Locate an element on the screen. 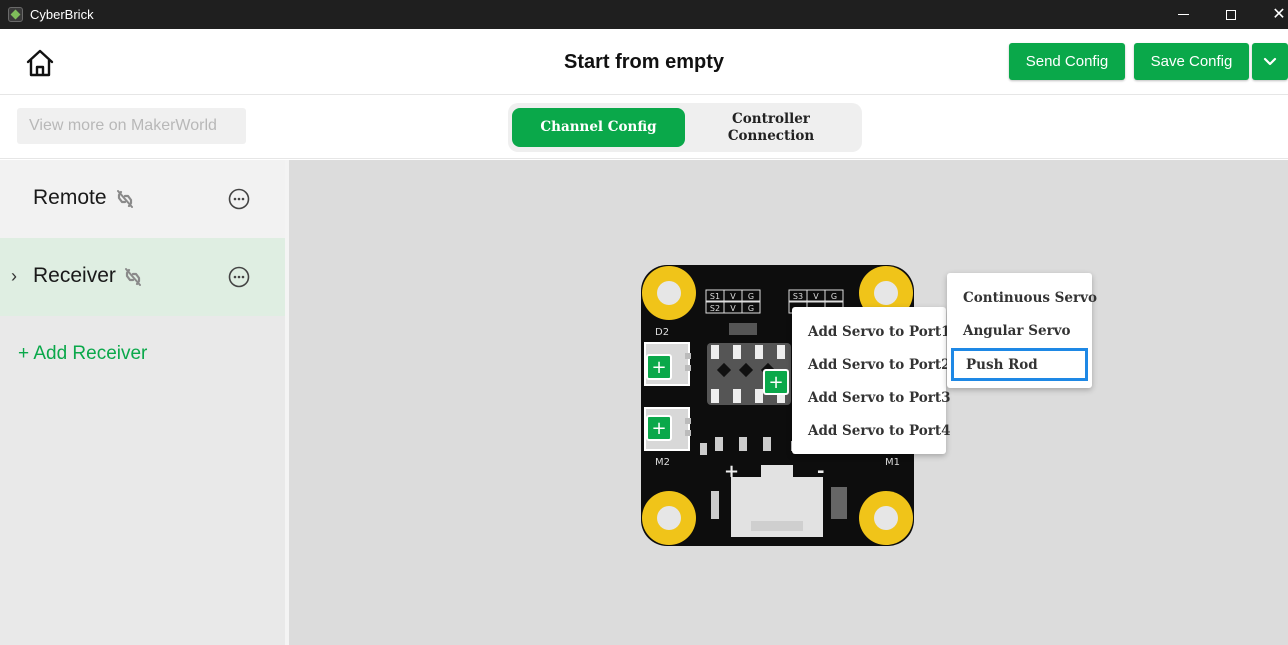 Image resolution: width=1288 pixels, height=645 pixels. save-config-button: Save Config is located at coordinates (1191, 61).